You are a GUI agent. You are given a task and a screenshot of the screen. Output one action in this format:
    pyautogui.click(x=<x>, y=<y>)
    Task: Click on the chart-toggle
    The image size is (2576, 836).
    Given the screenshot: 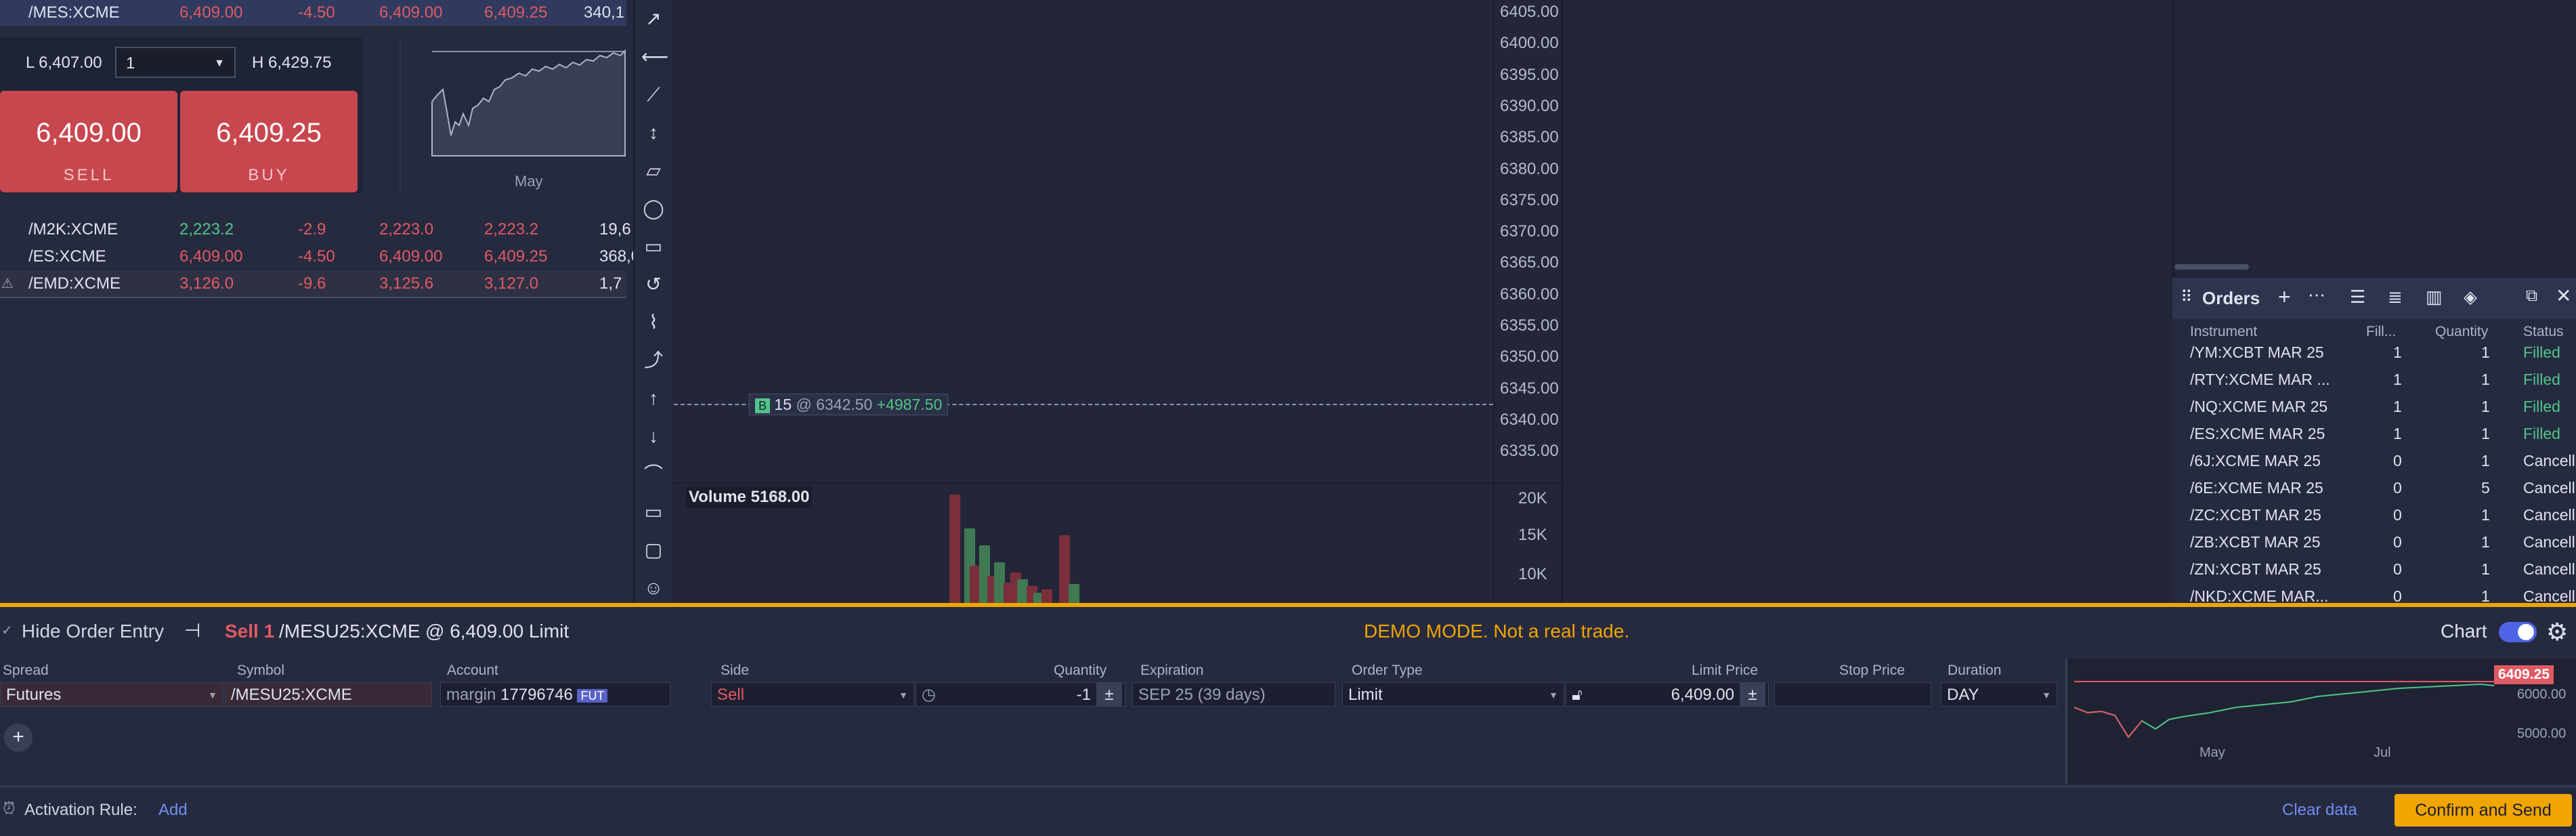 What is the action you would take?
    pyautogui.click(x=2518, y=632)
    